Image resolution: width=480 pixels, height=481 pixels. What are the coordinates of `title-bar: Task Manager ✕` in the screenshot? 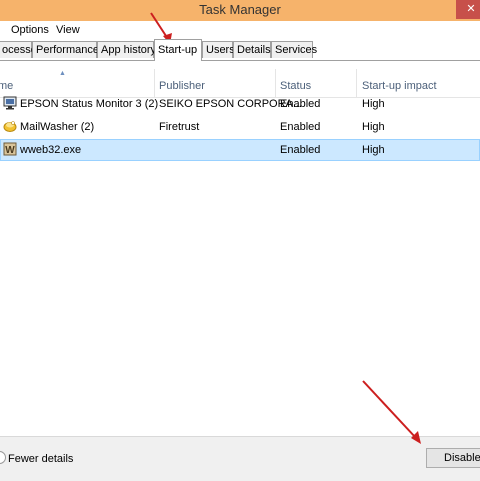 It's located at (240, 11).